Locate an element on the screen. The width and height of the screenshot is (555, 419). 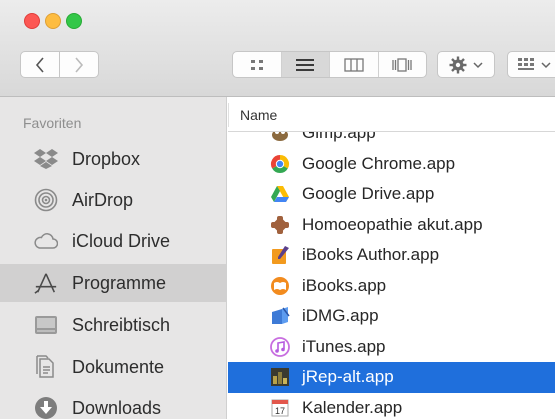
back-button is located at coordinates (40, 64).